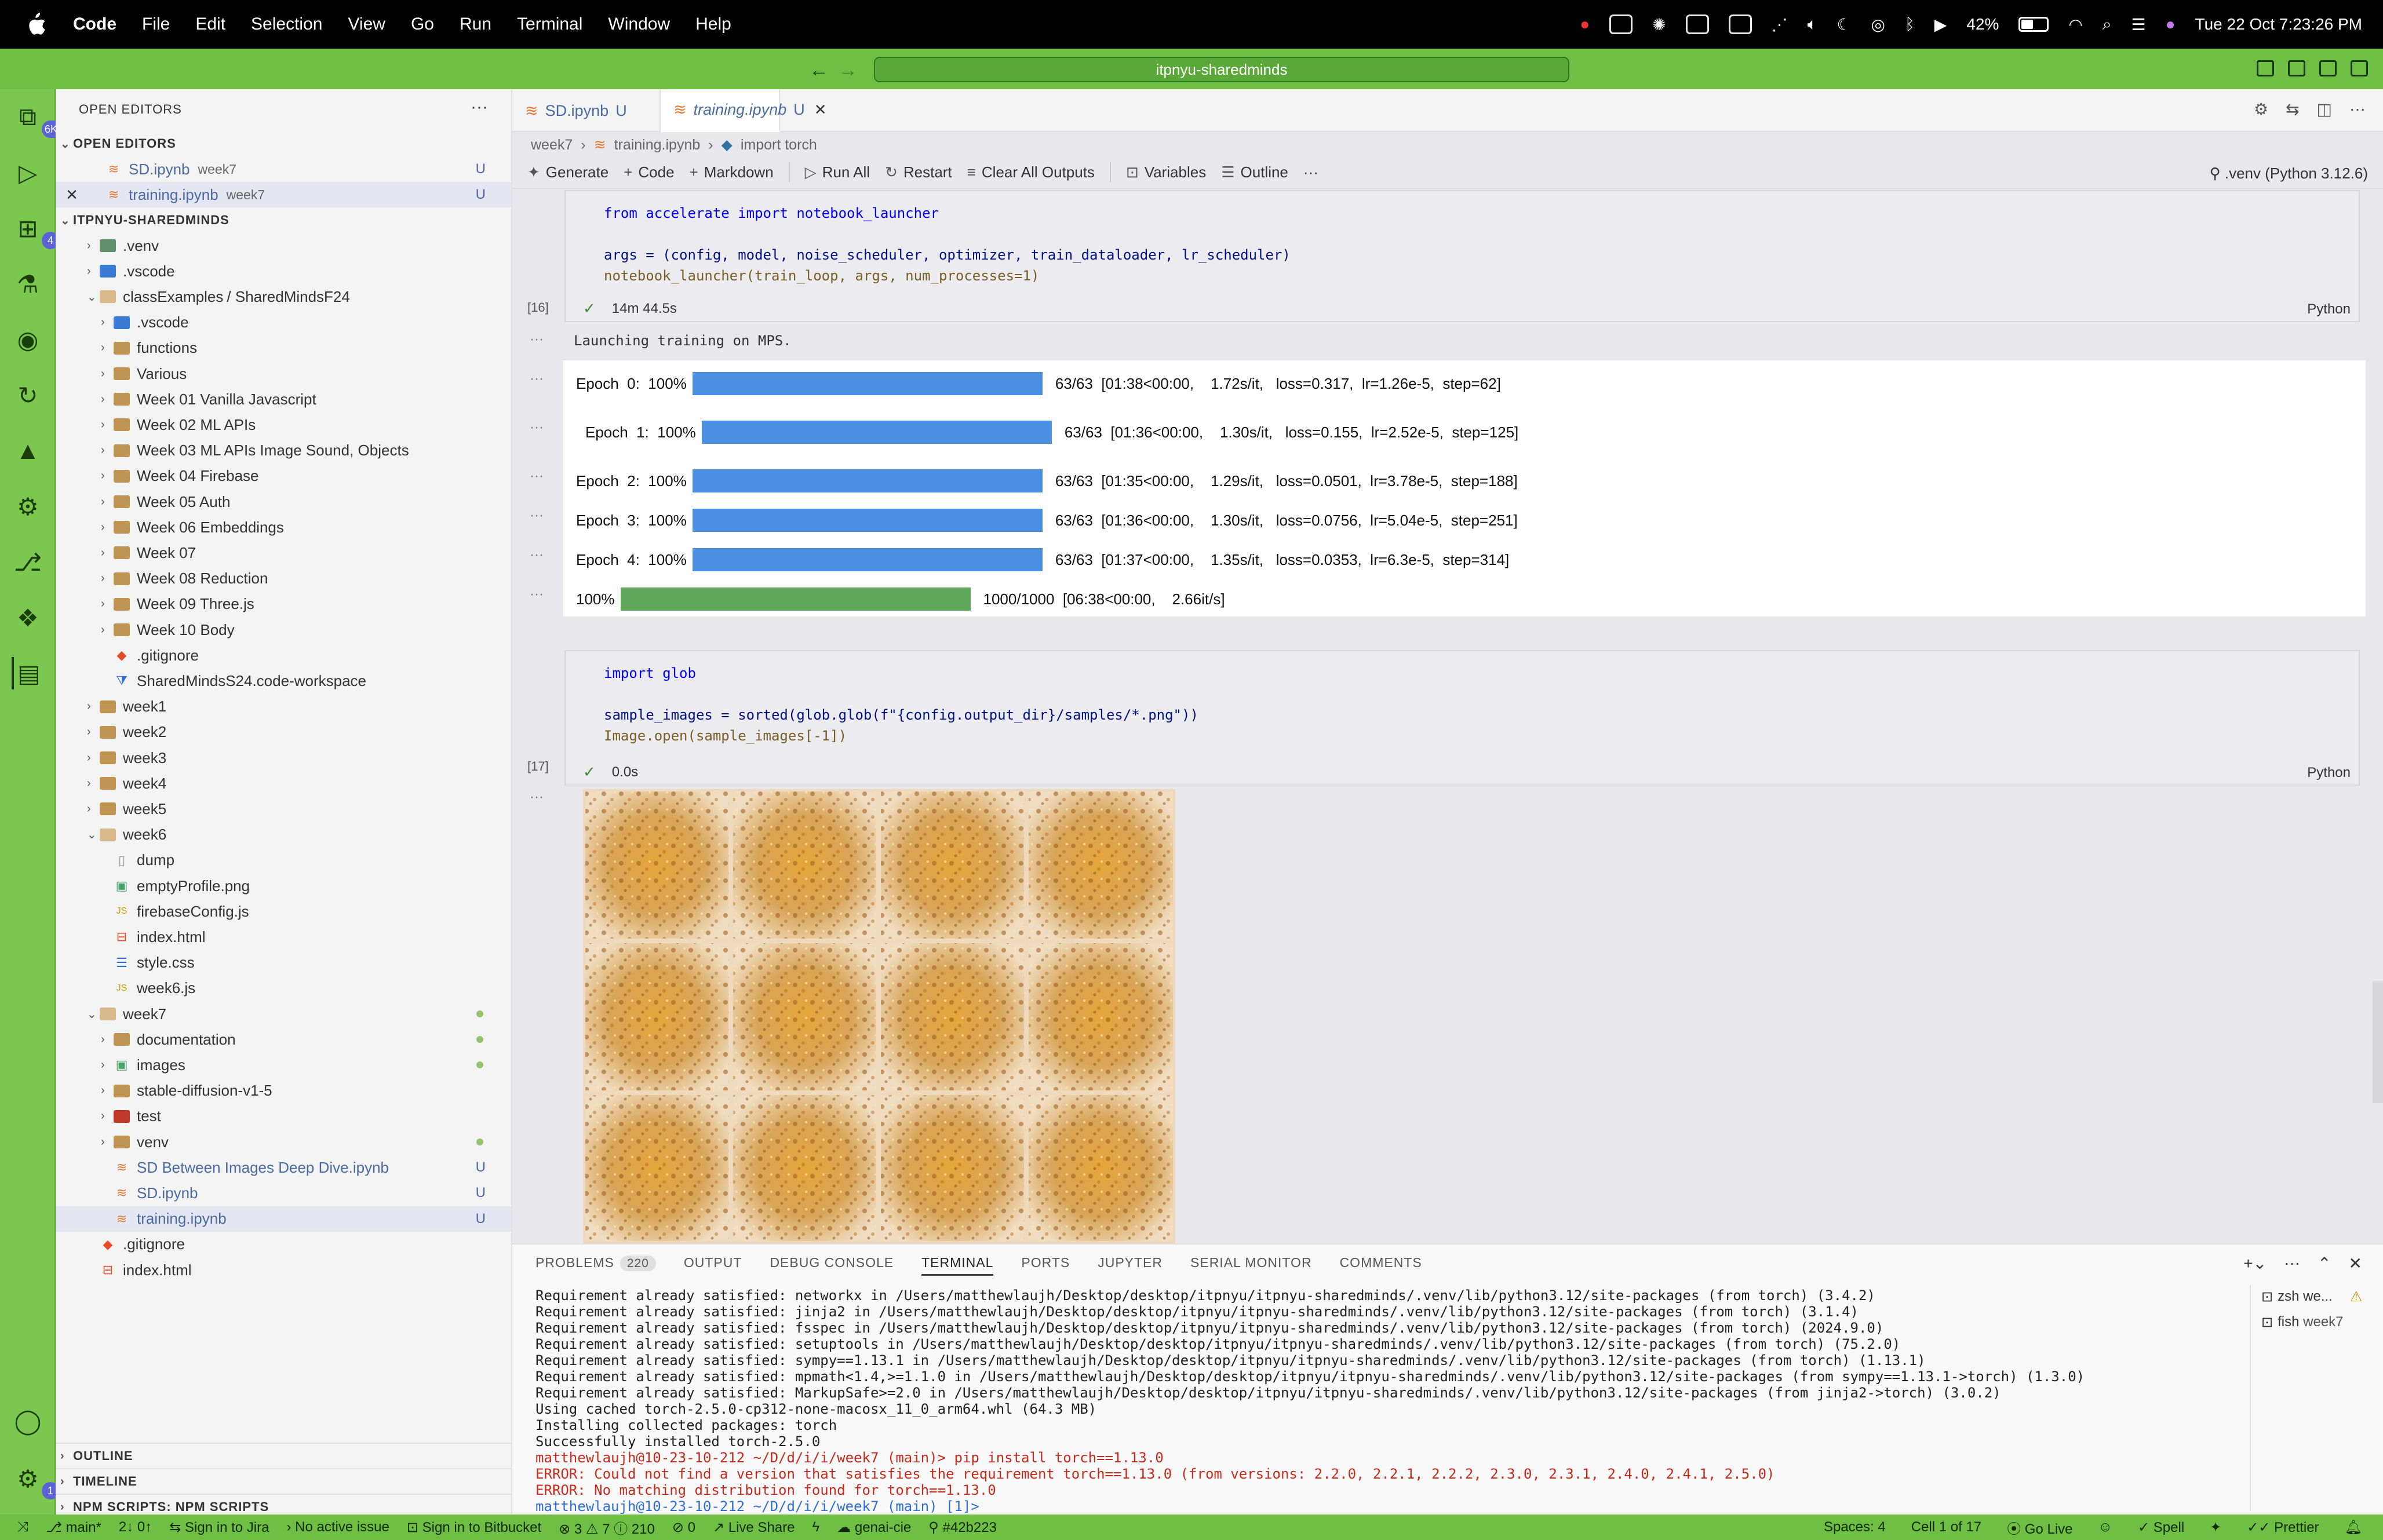  What do you see at coordinates (1941, 25) in the screenshot?
I see `play-icon: ▶` at bounding box center [1941, 25].